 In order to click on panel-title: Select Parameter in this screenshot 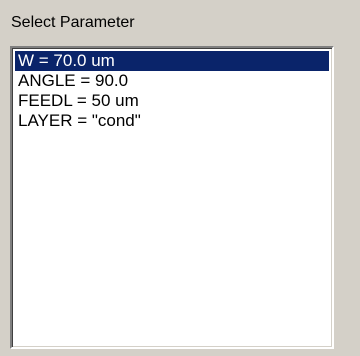, I will do `click(73, 22)`.